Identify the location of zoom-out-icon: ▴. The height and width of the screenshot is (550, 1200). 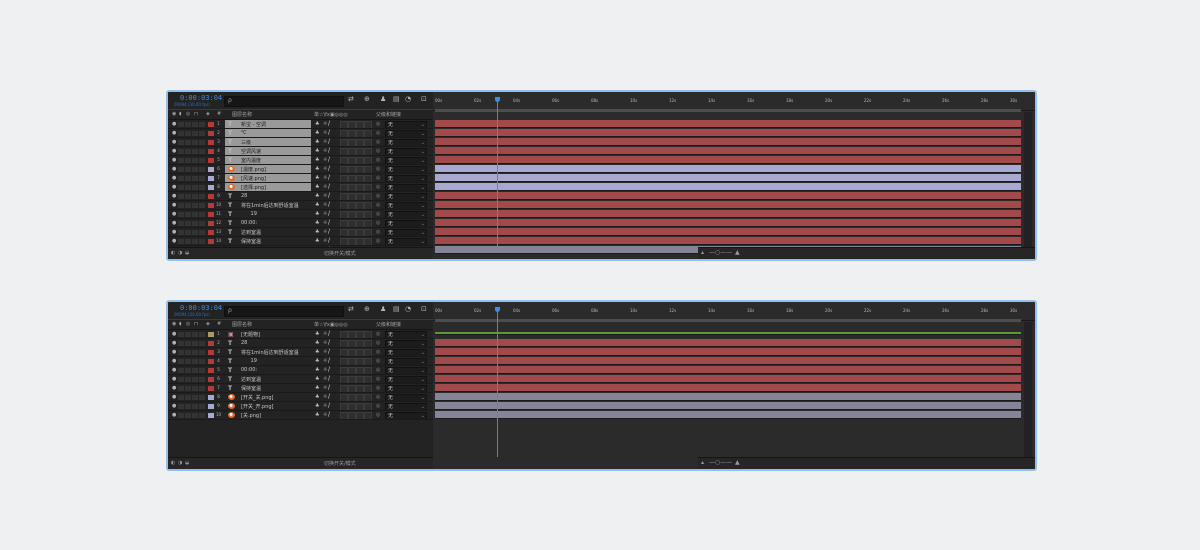
(702, 462).